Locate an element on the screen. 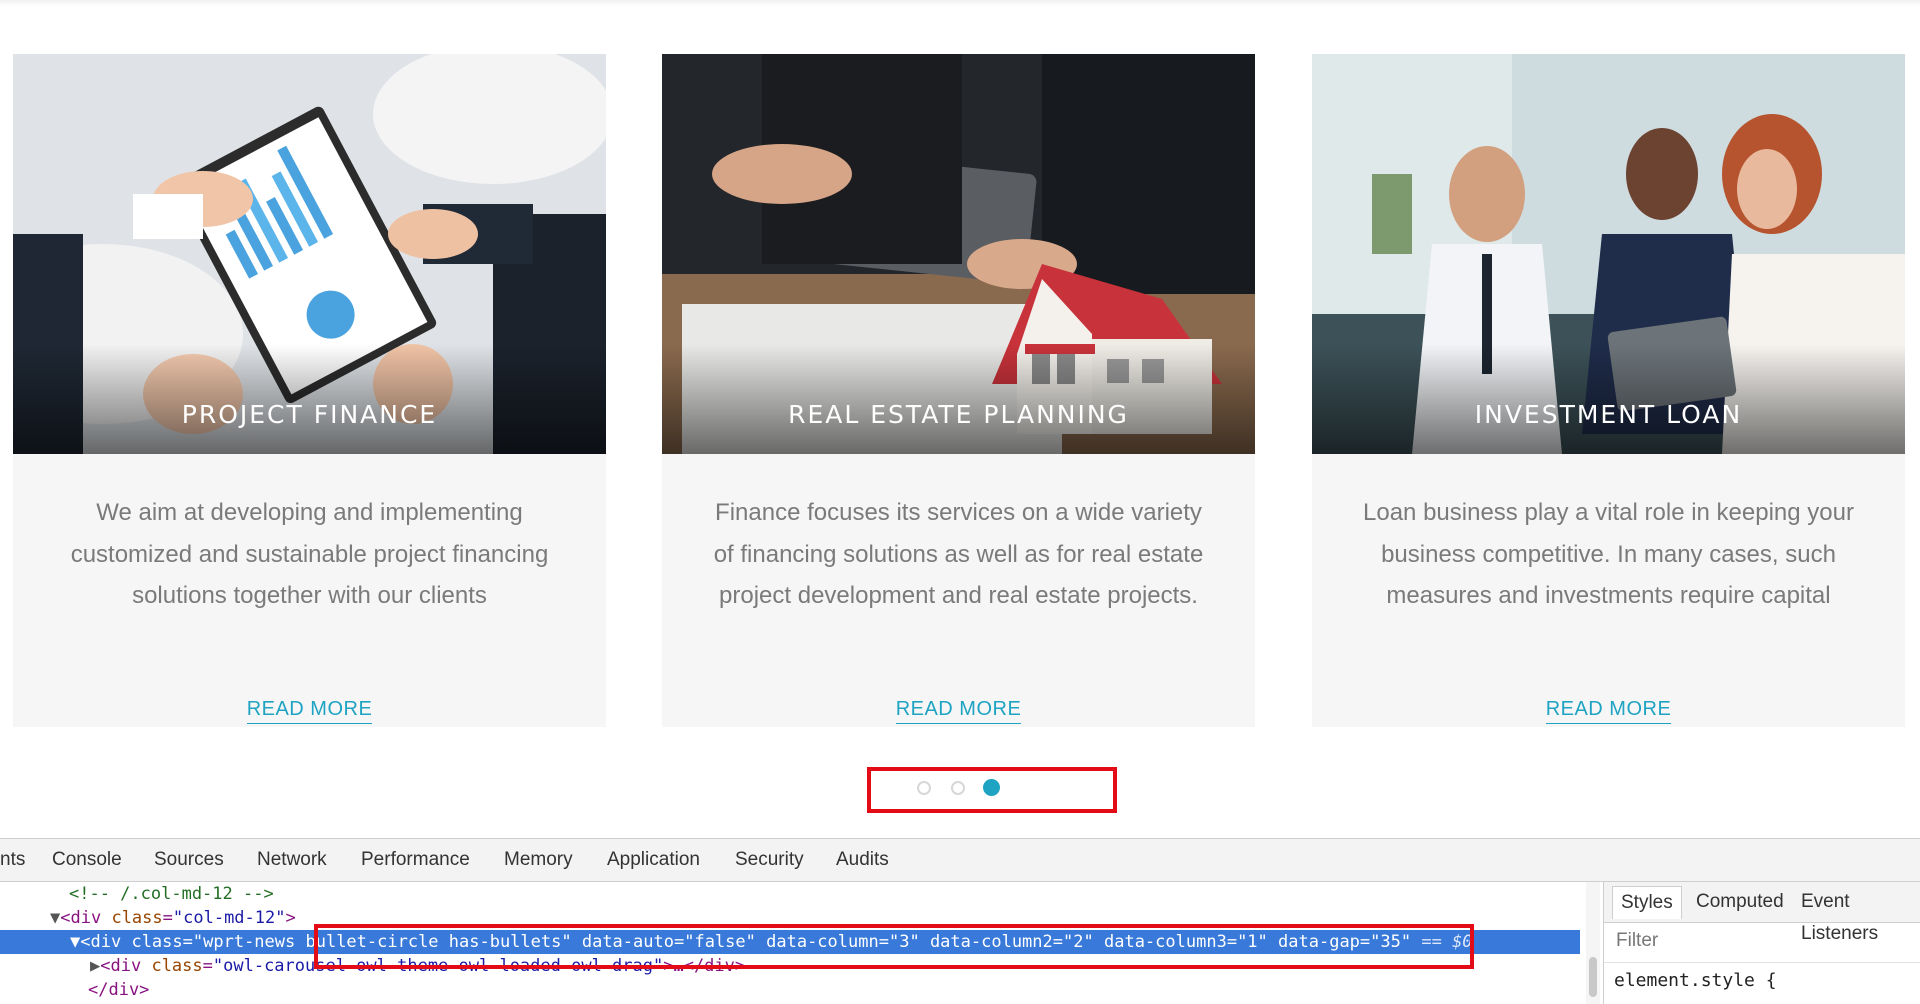  card-photo: PROJECT FINANCE is located at coordinates (309, 254).